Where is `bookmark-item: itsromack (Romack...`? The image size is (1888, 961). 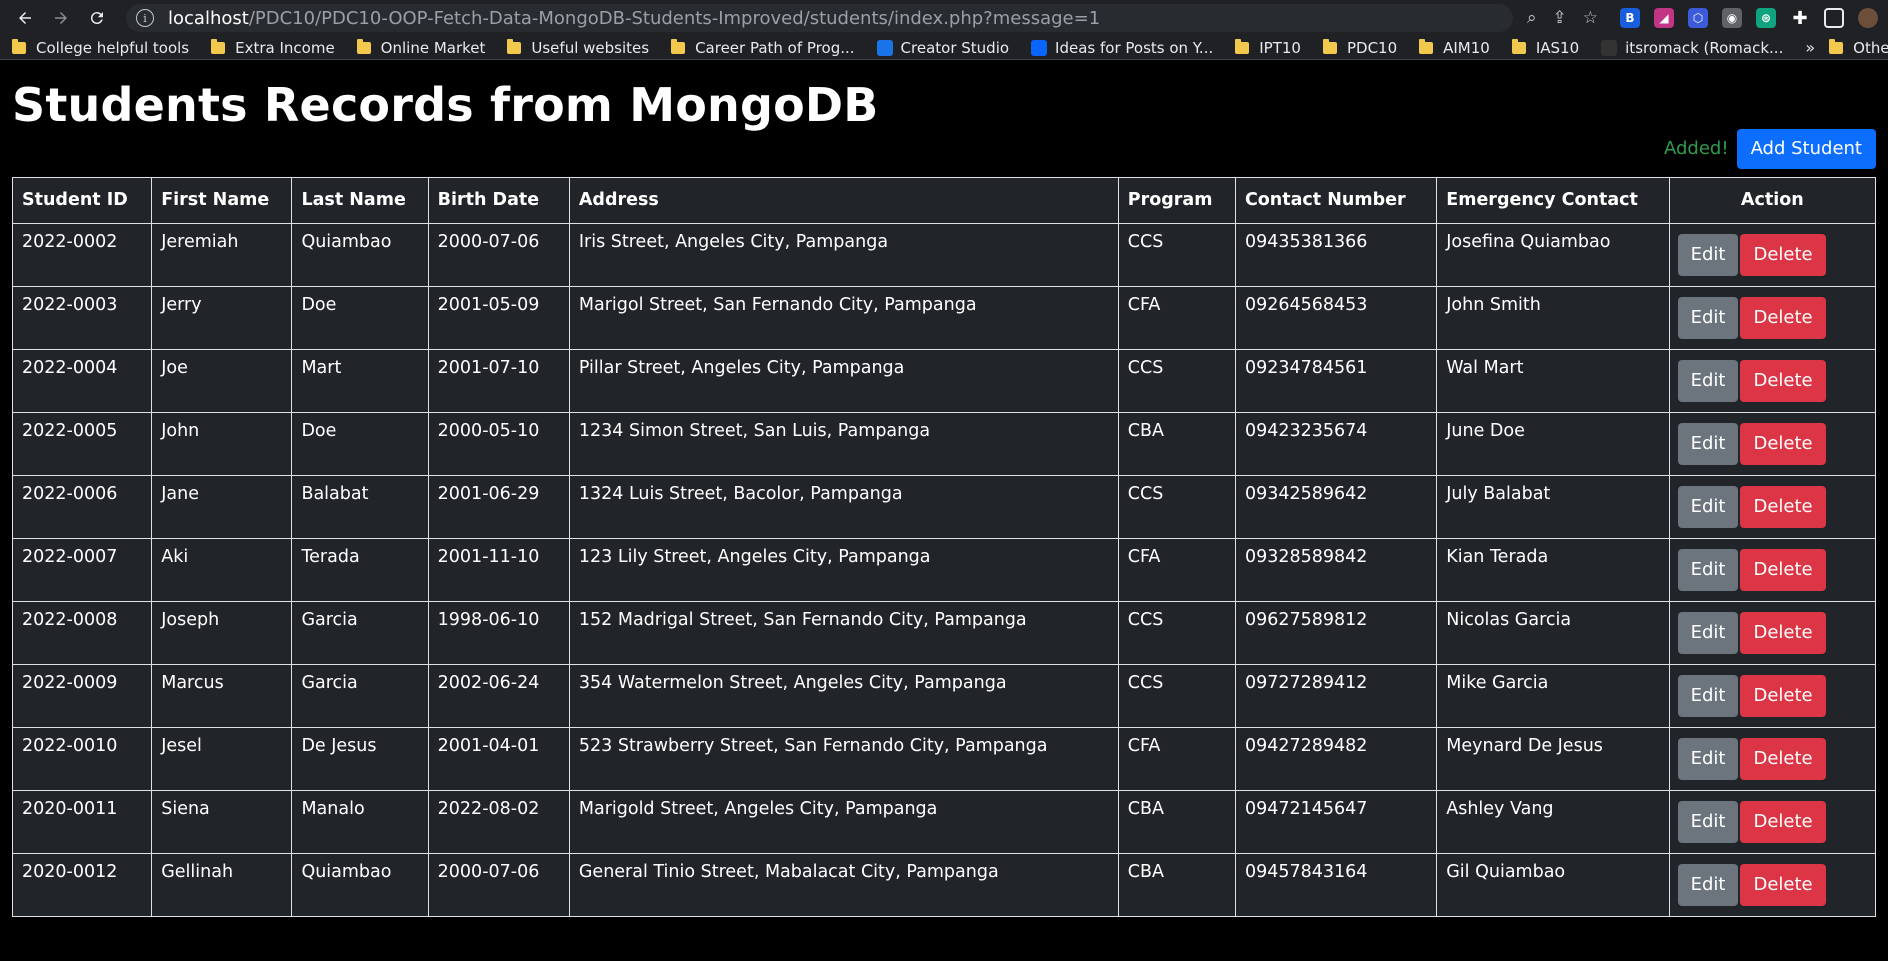
bookmark-item: itsromack (Romack... is located at coordinates (1692, 48).